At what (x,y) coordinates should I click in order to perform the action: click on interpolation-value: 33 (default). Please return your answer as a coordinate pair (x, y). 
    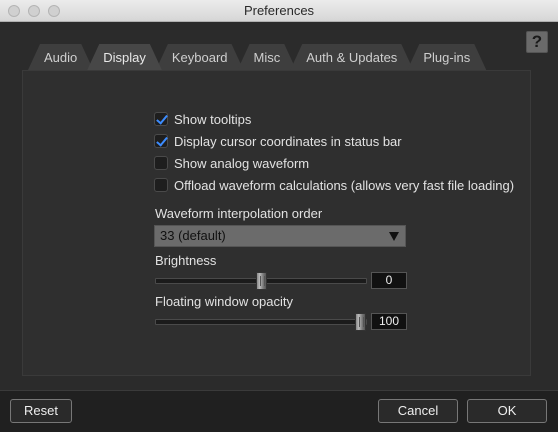
    Looking at the image, I should click on (193, 235).